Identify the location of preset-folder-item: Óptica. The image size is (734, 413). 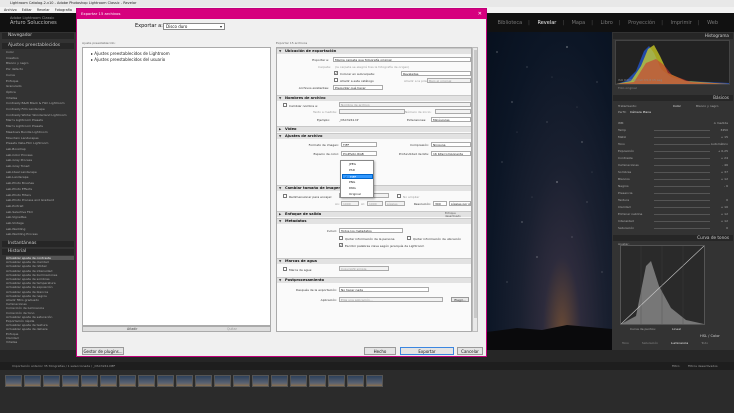
(40, 92).